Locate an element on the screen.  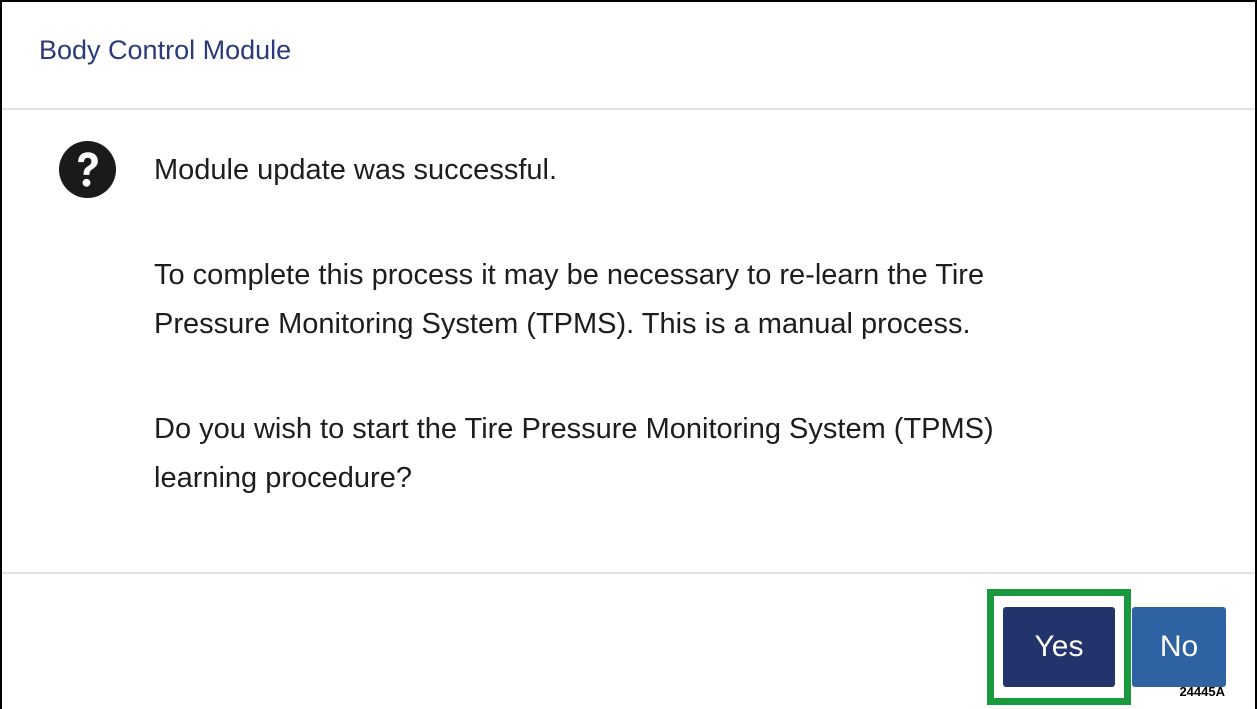
yes-button: Yes is located at coordinates (1059, 647).